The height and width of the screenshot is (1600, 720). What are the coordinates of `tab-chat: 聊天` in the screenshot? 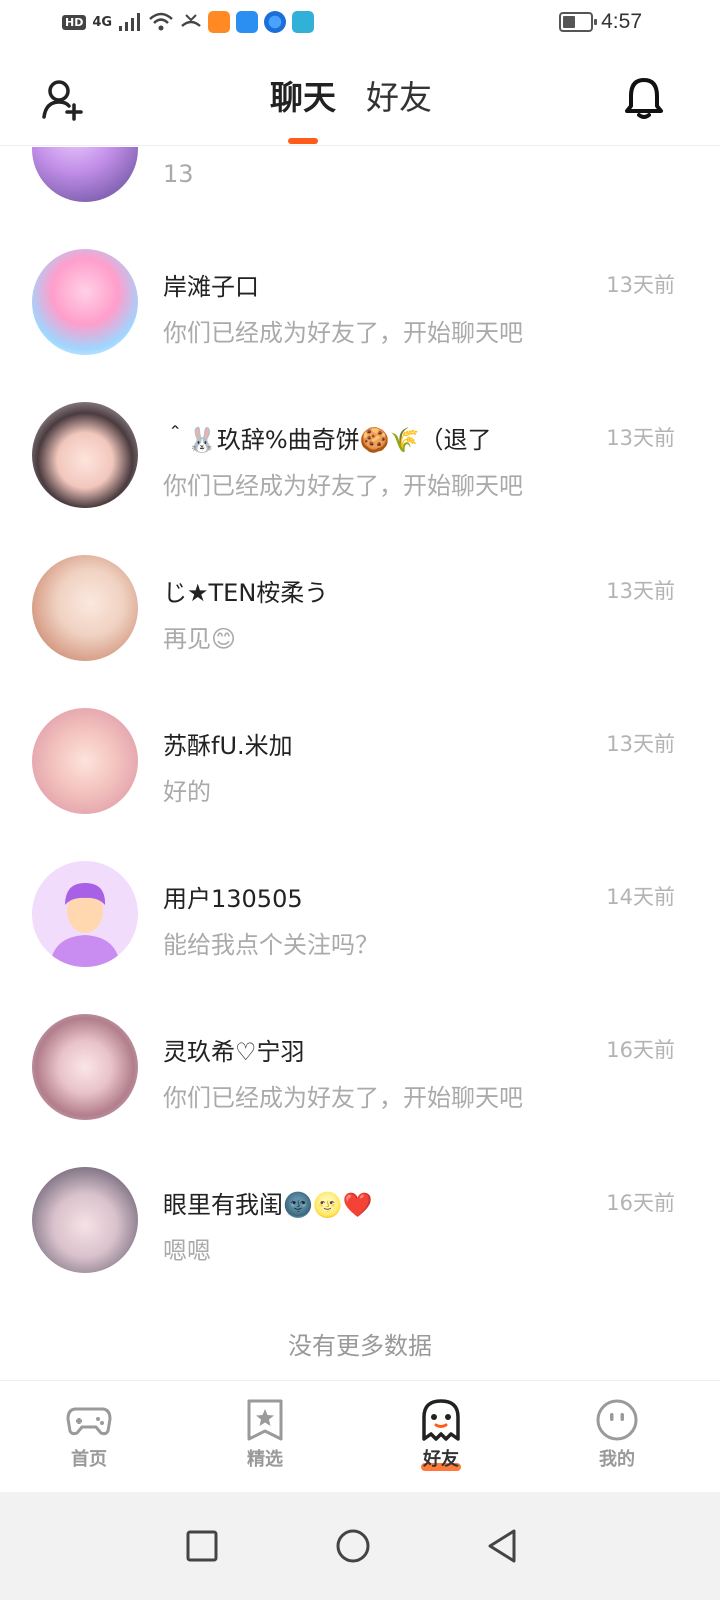 It's located at (303, 110).